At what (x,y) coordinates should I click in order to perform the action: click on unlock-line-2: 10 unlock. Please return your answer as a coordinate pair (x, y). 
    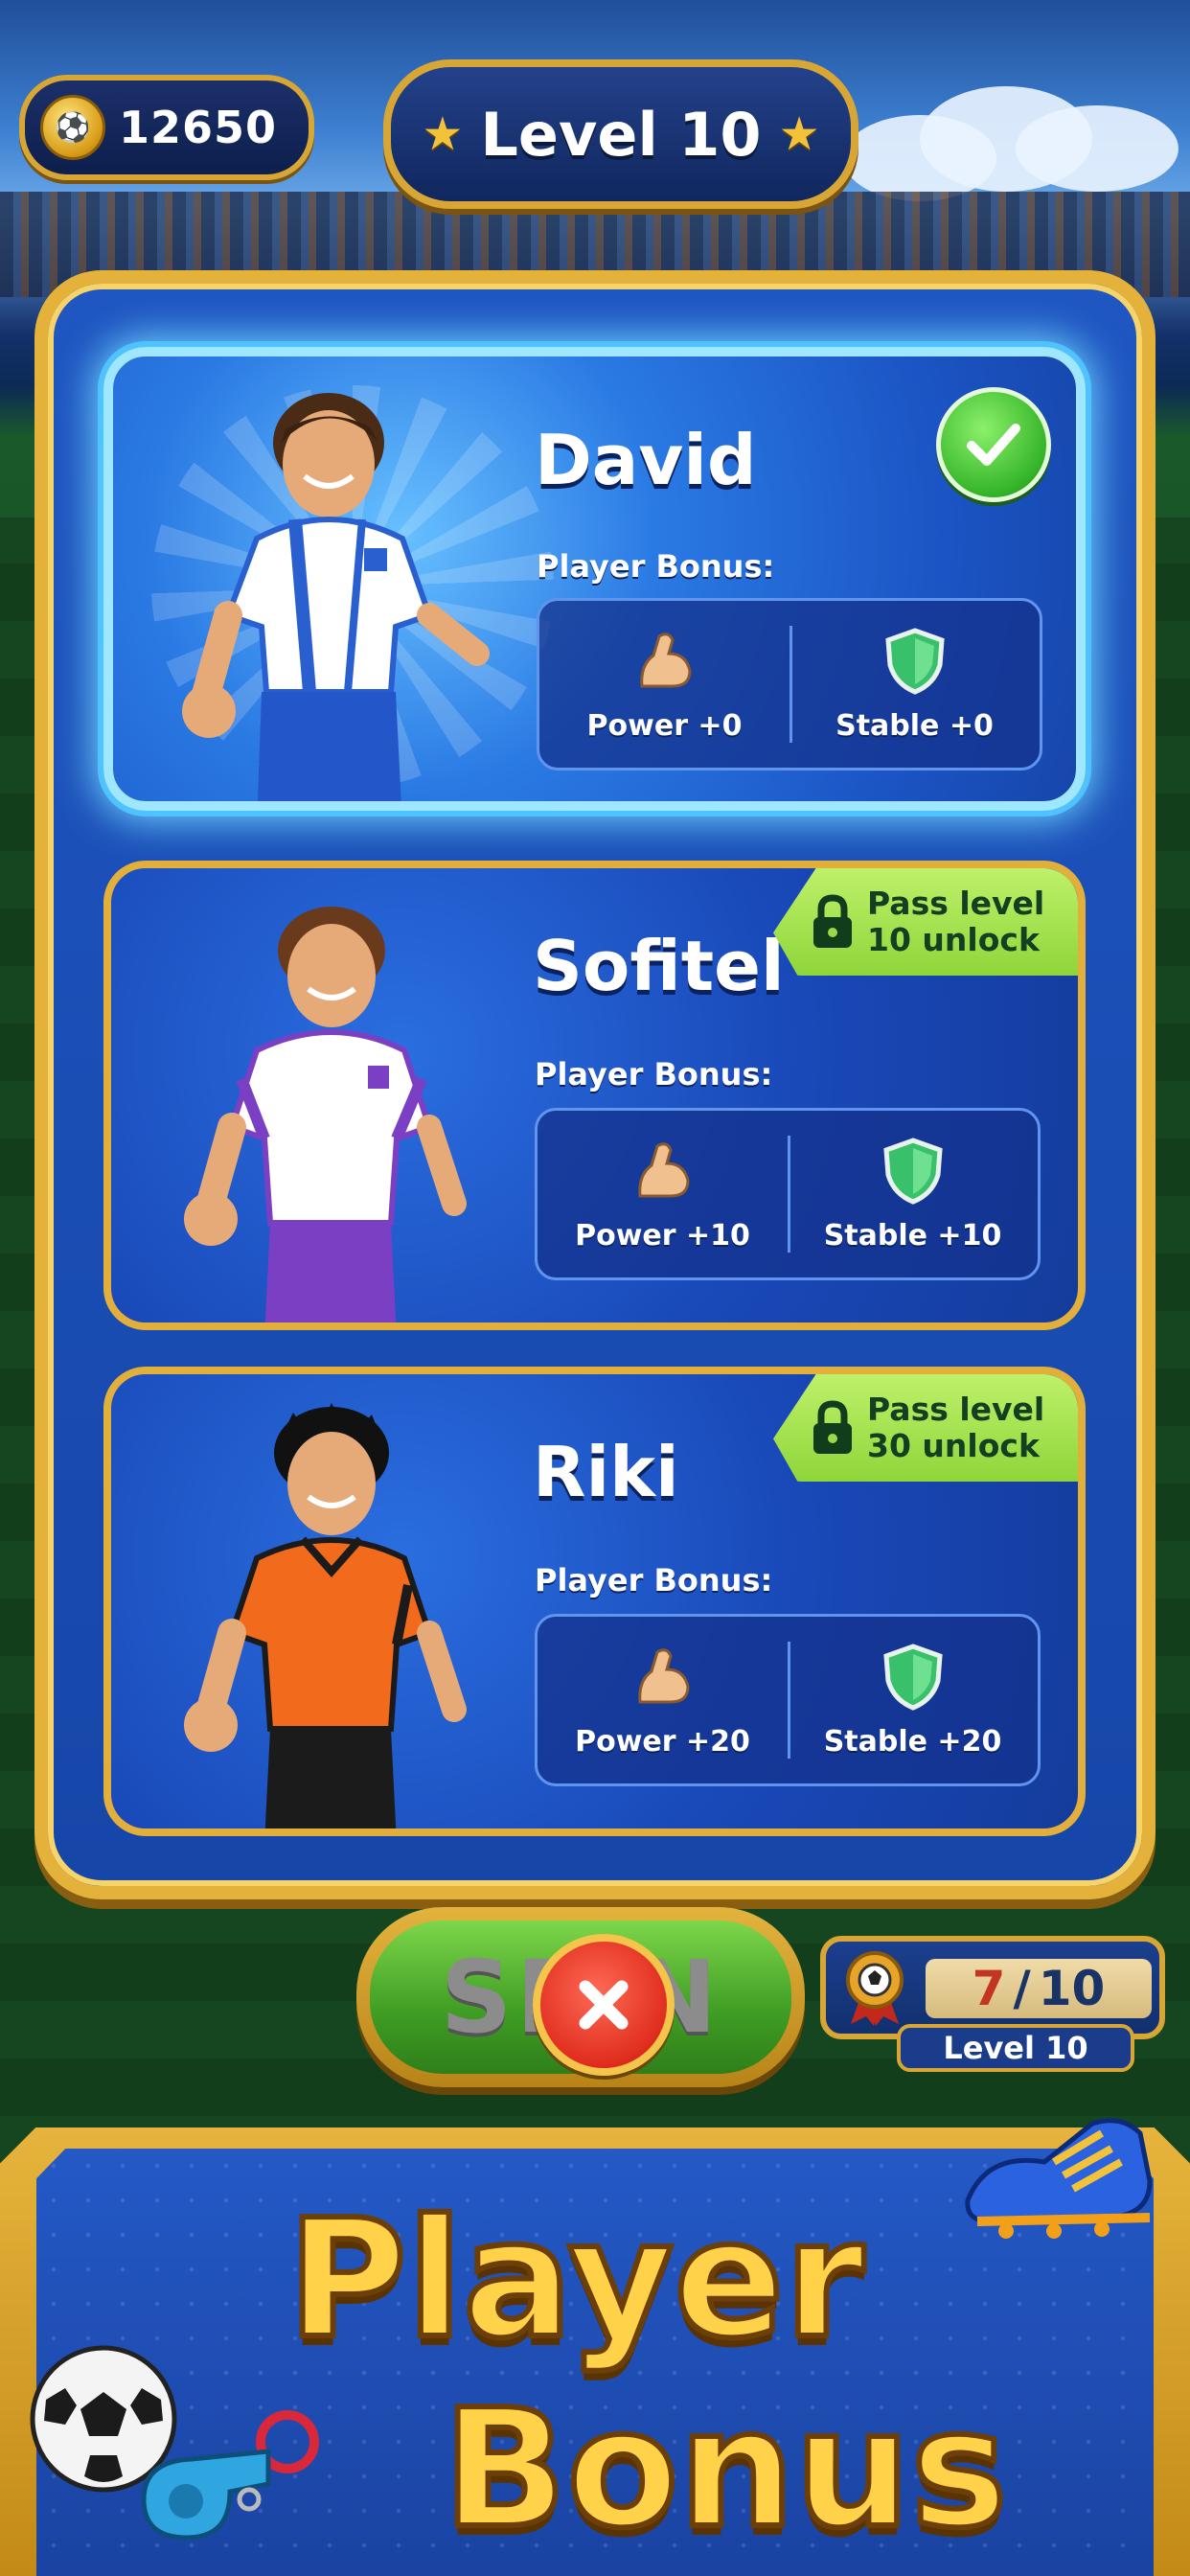
    Looking at the image, I should click on (953, 939).